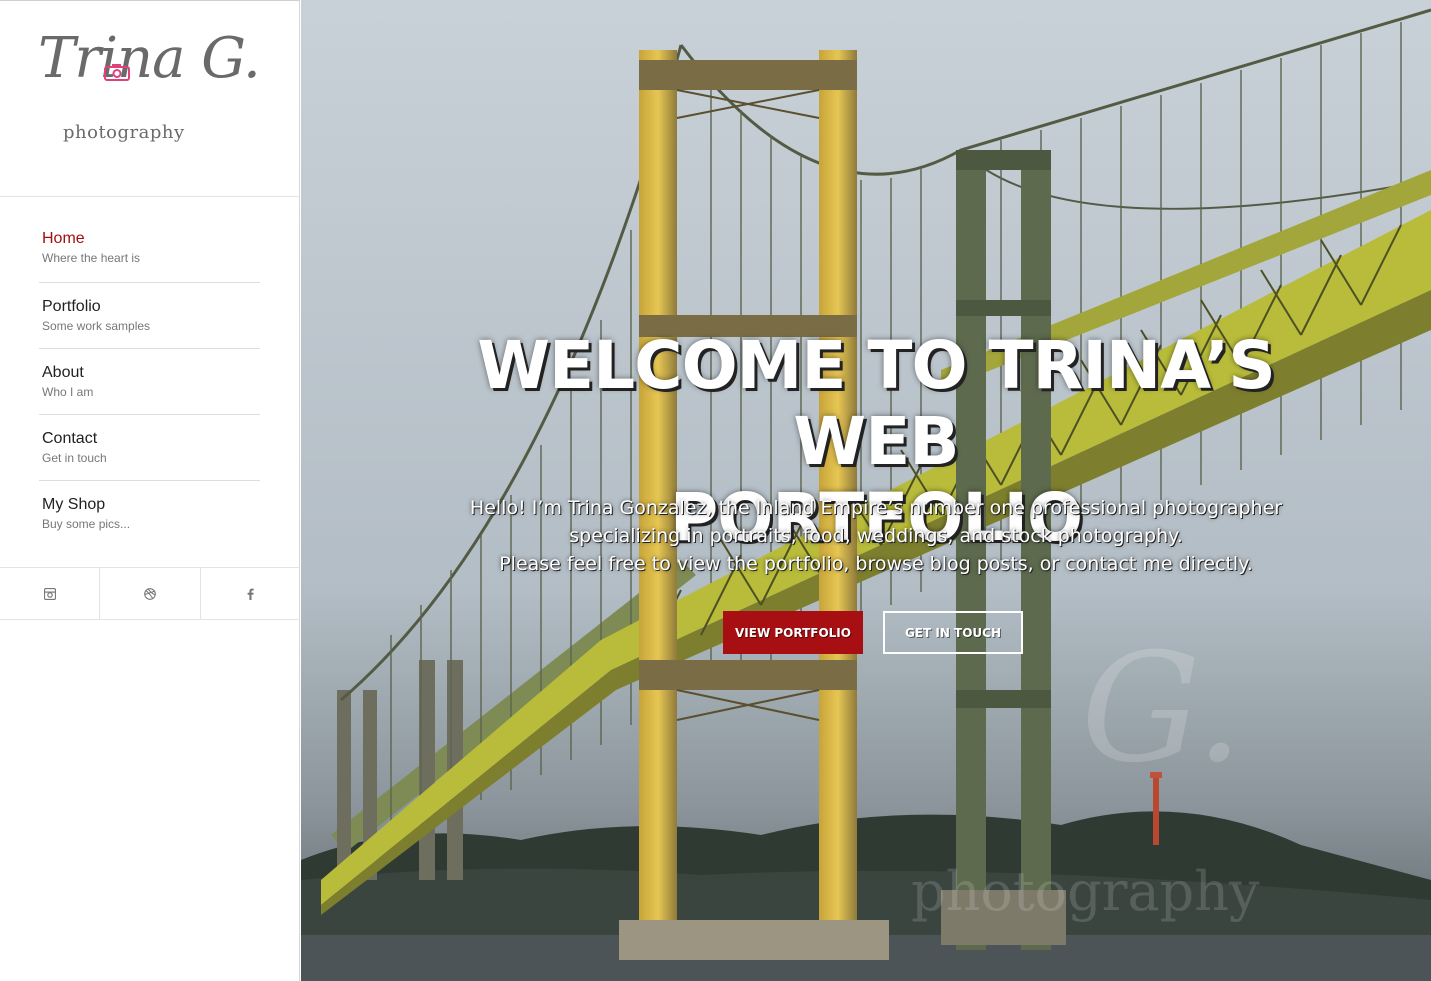  I want to click on hero-title-line: WELCOME TO TRINA’S WEB, so click(876, 403).